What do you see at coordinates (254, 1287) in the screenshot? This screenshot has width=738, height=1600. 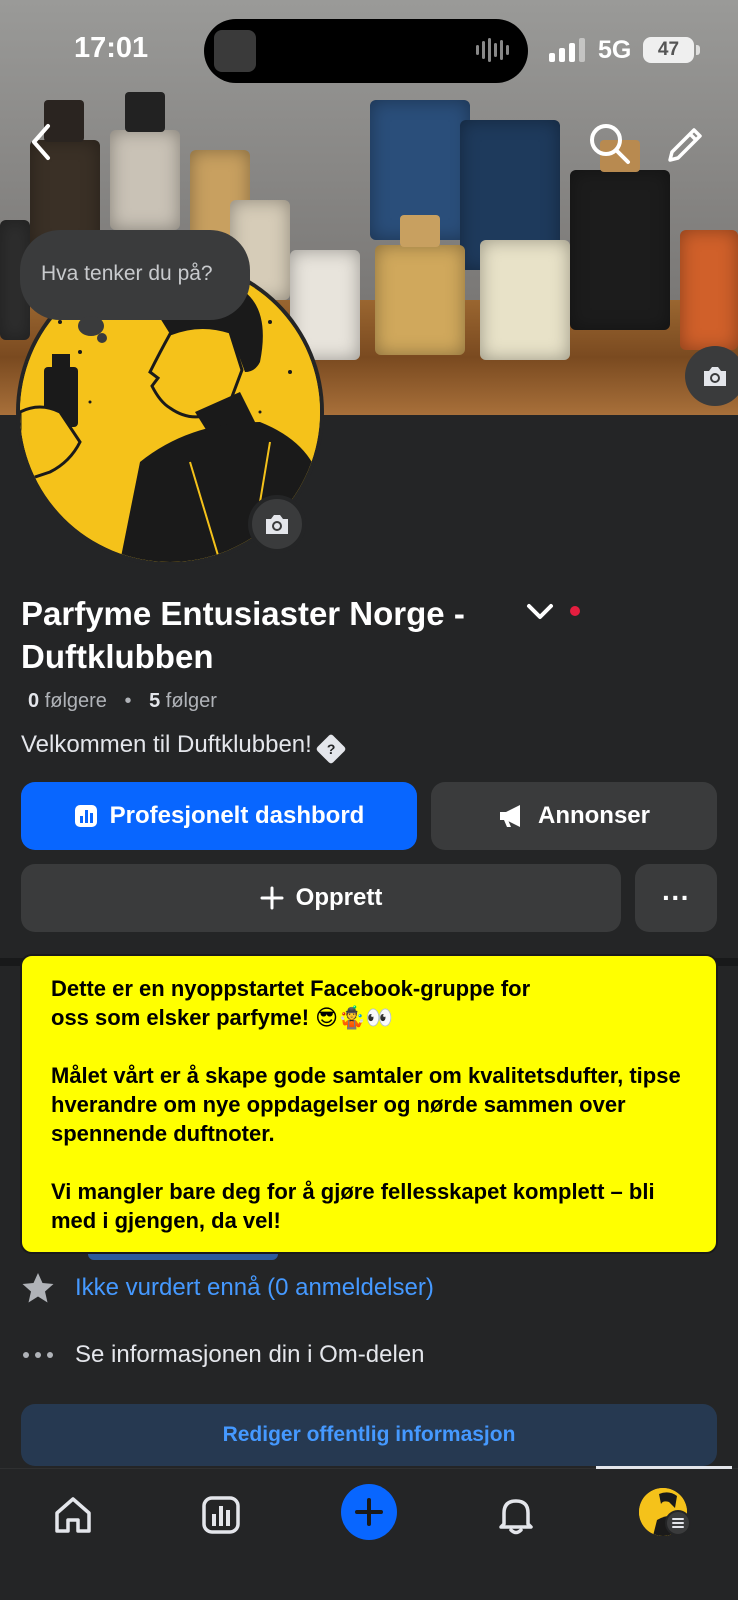 I see `rating-text: Ikke vurdert ennå (0 anmeldelser)` at bounding box center [254, 1287].